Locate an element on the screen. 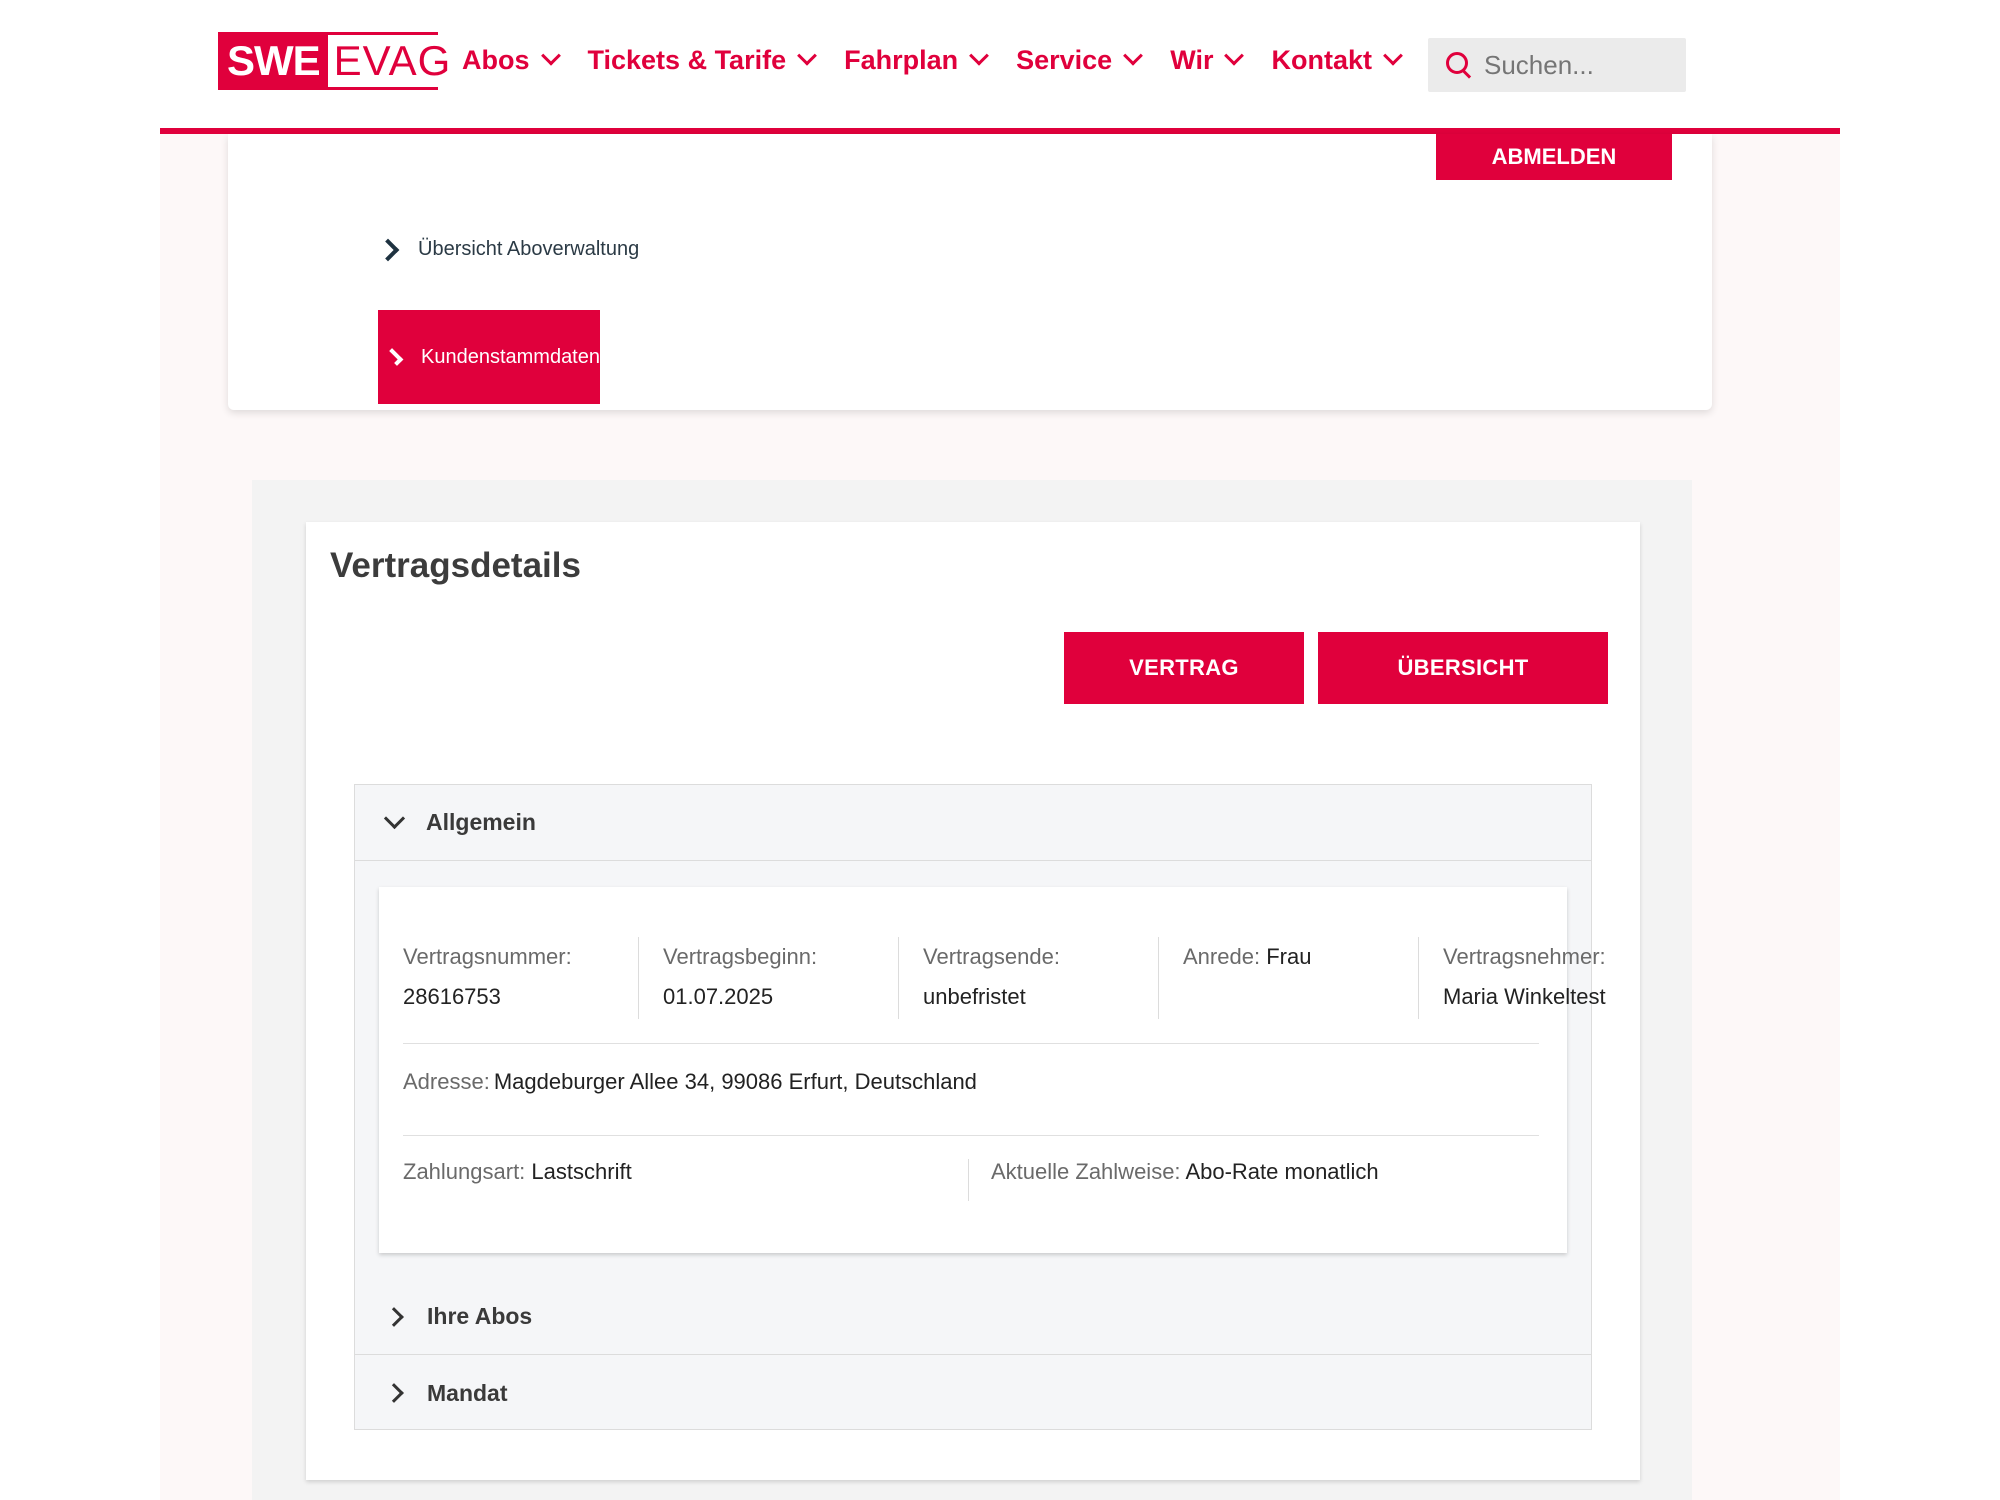 The width and height of the screenshot is (2000, 1500). nav-item-service: Service is located at coordinates (1080, 60).